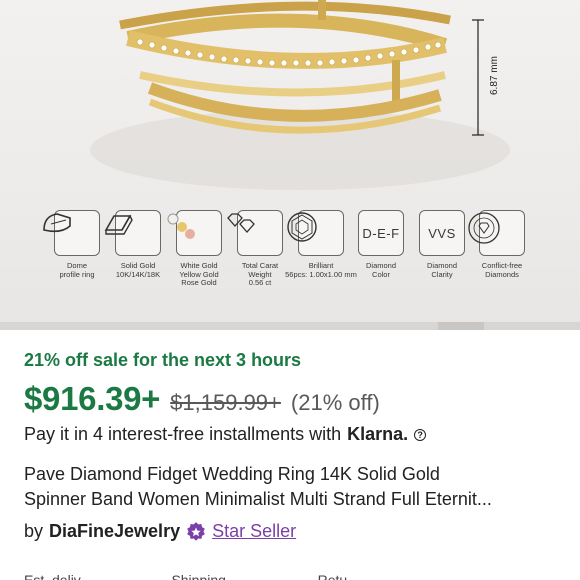 The height and width of the screenshot is (580, 580). Describe the element at coordinates (494, 75) in the screenshot. I see `measurement-label: 6.87 mm` at that location.